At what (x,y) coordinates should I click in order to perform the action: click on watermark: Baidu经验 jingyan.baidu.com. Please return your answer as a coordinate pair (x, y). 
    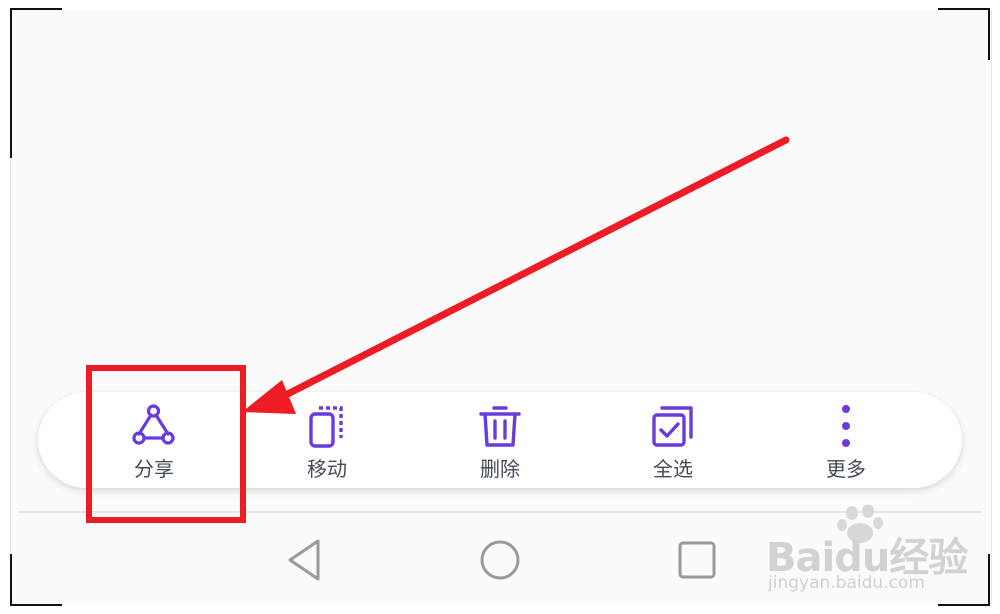
    Looking at the image, I should click on (870, 553).